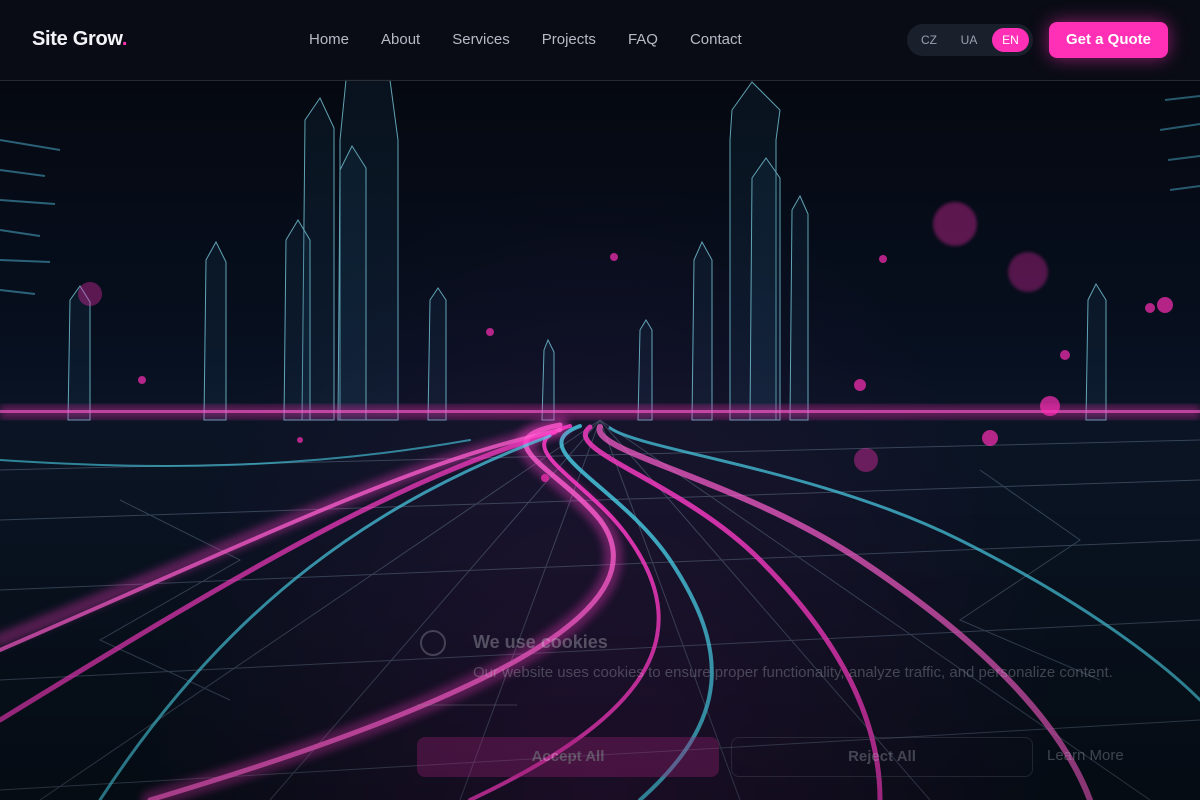  I want to click on get-a-quote-button: Get a Quote, so click(1108, 40).